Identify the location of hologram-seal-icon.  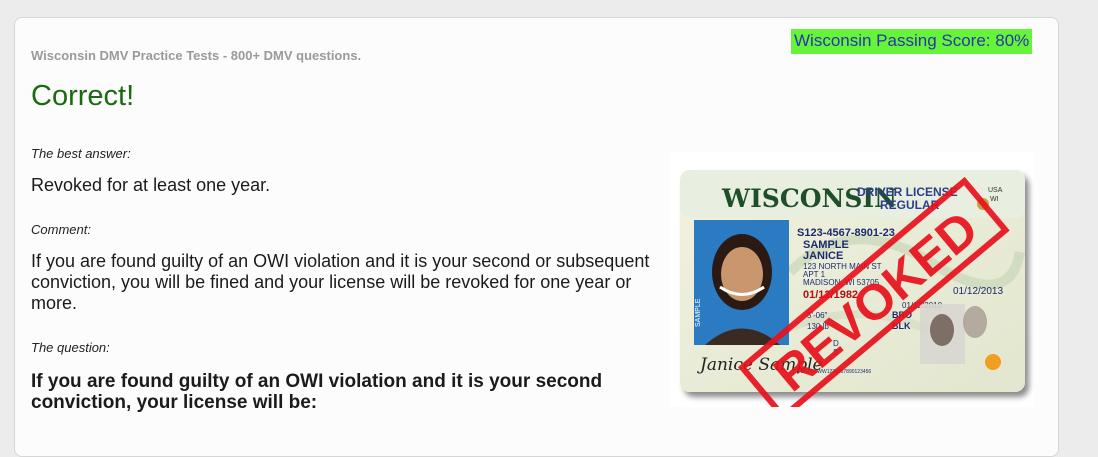
(993, 362).